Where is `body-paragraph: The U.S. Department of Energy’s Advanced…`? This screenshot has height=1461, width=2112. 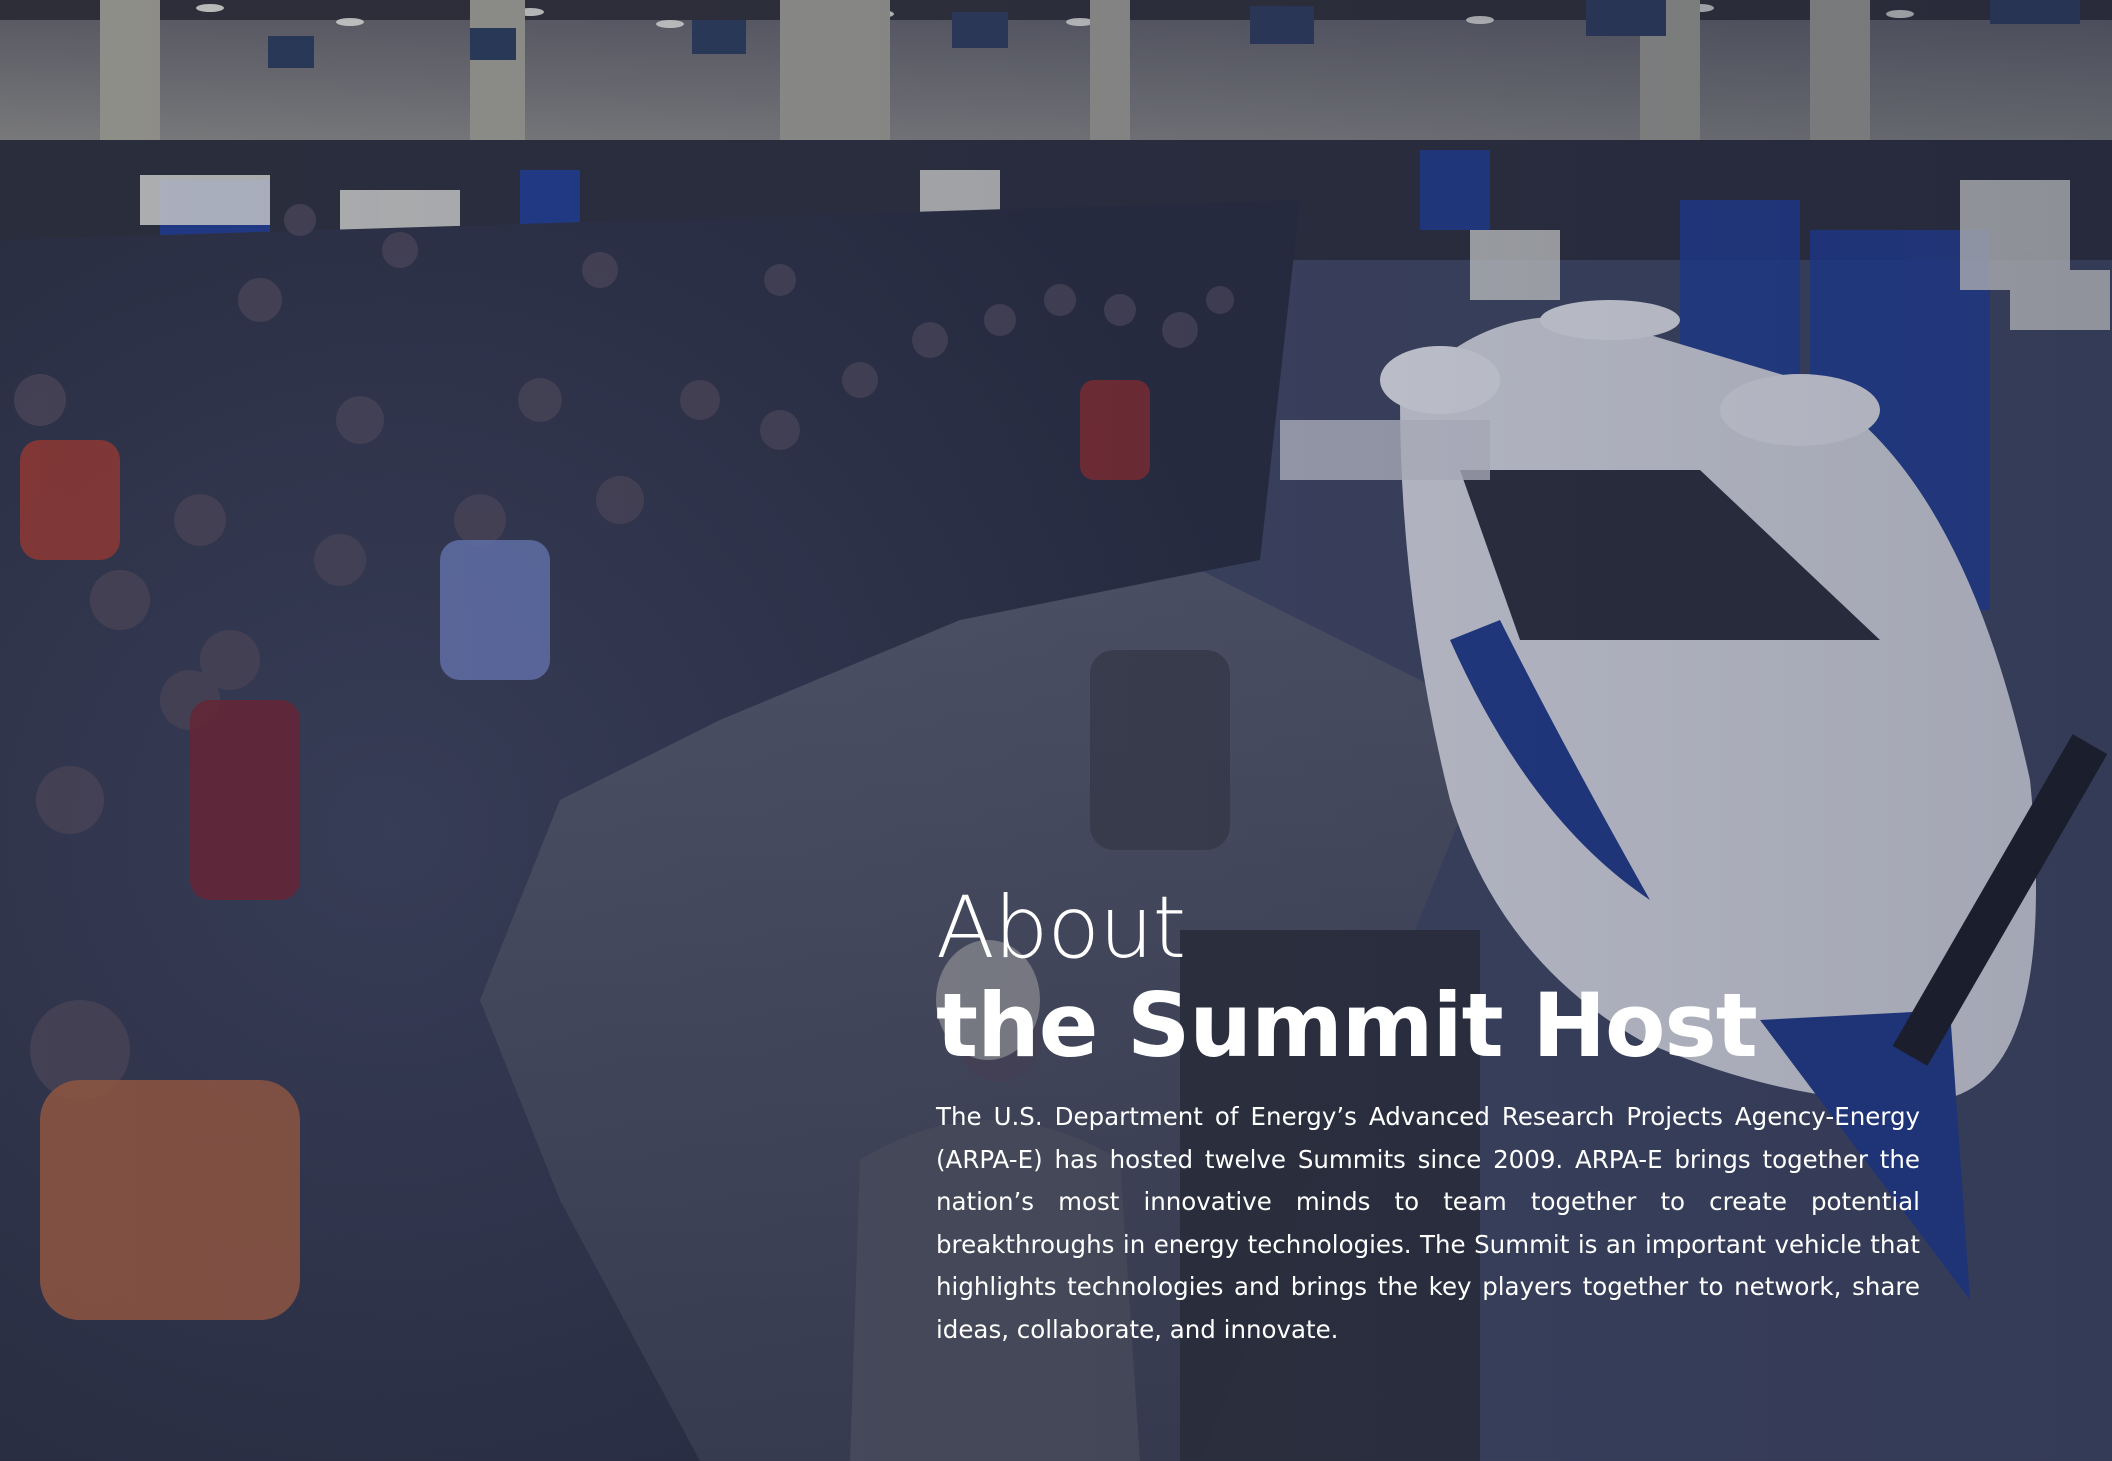
body-paragraph: The U.S. Department of Energy’s Advanced… is located at coordinates (1428, 1223).